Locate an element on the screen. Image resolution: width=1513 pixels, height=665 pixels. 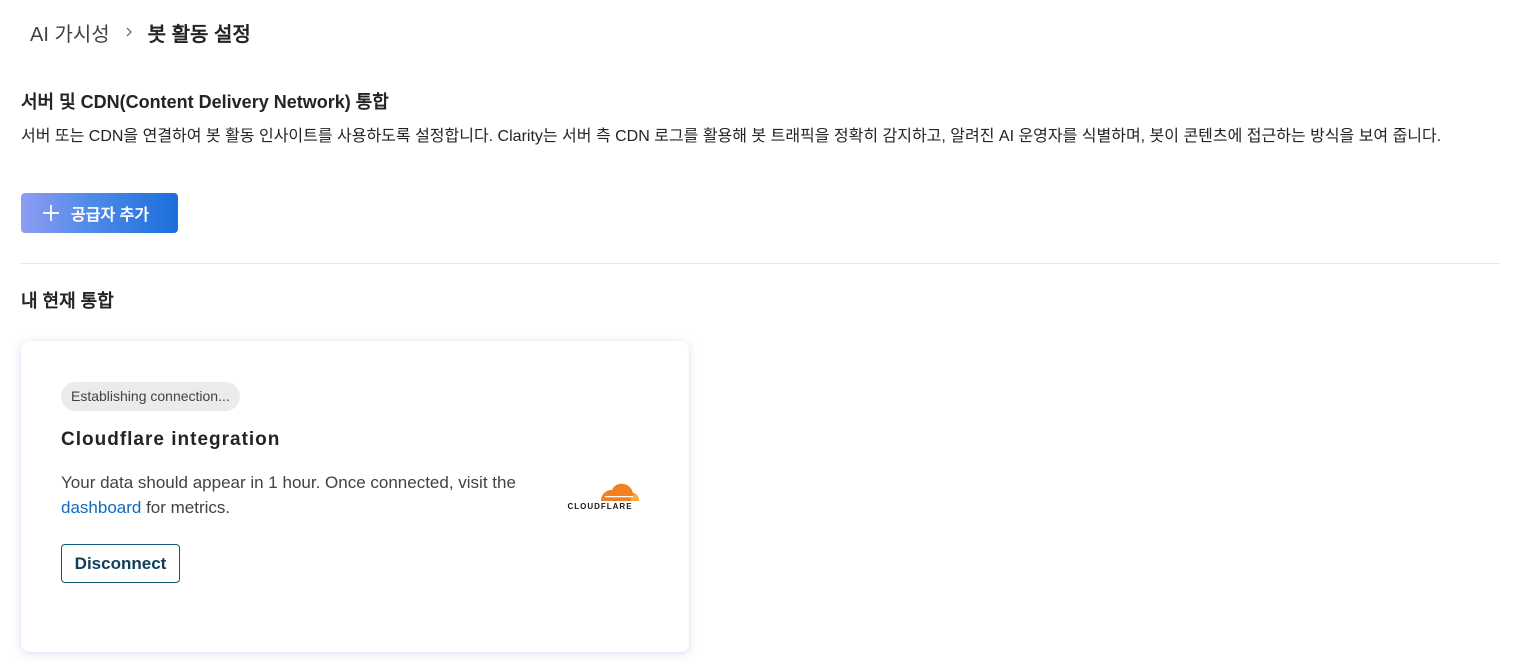
card-title: Cloudflare integration is located at coordinates (171, 439).